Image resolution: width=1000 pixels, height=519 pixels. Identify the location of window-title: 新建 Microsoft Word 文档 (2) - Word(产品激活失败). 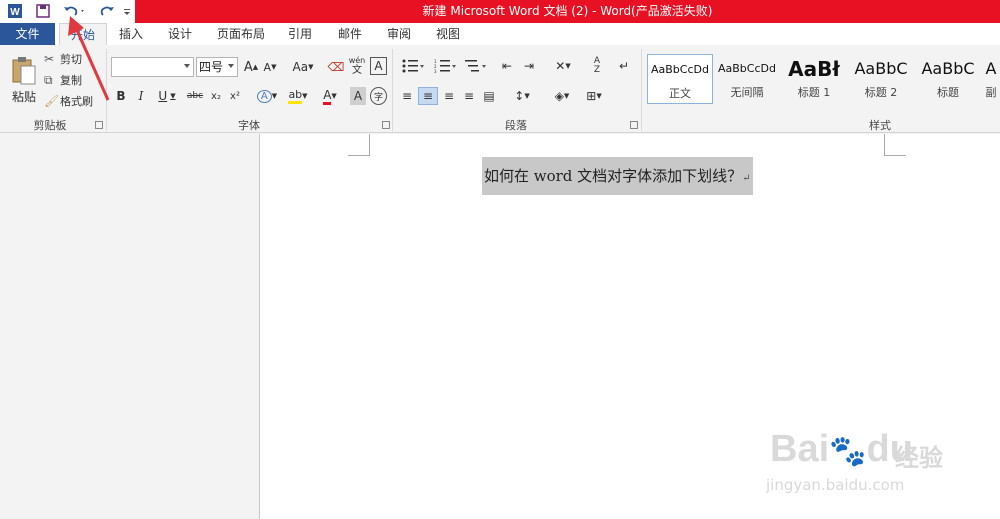
(567, 11).